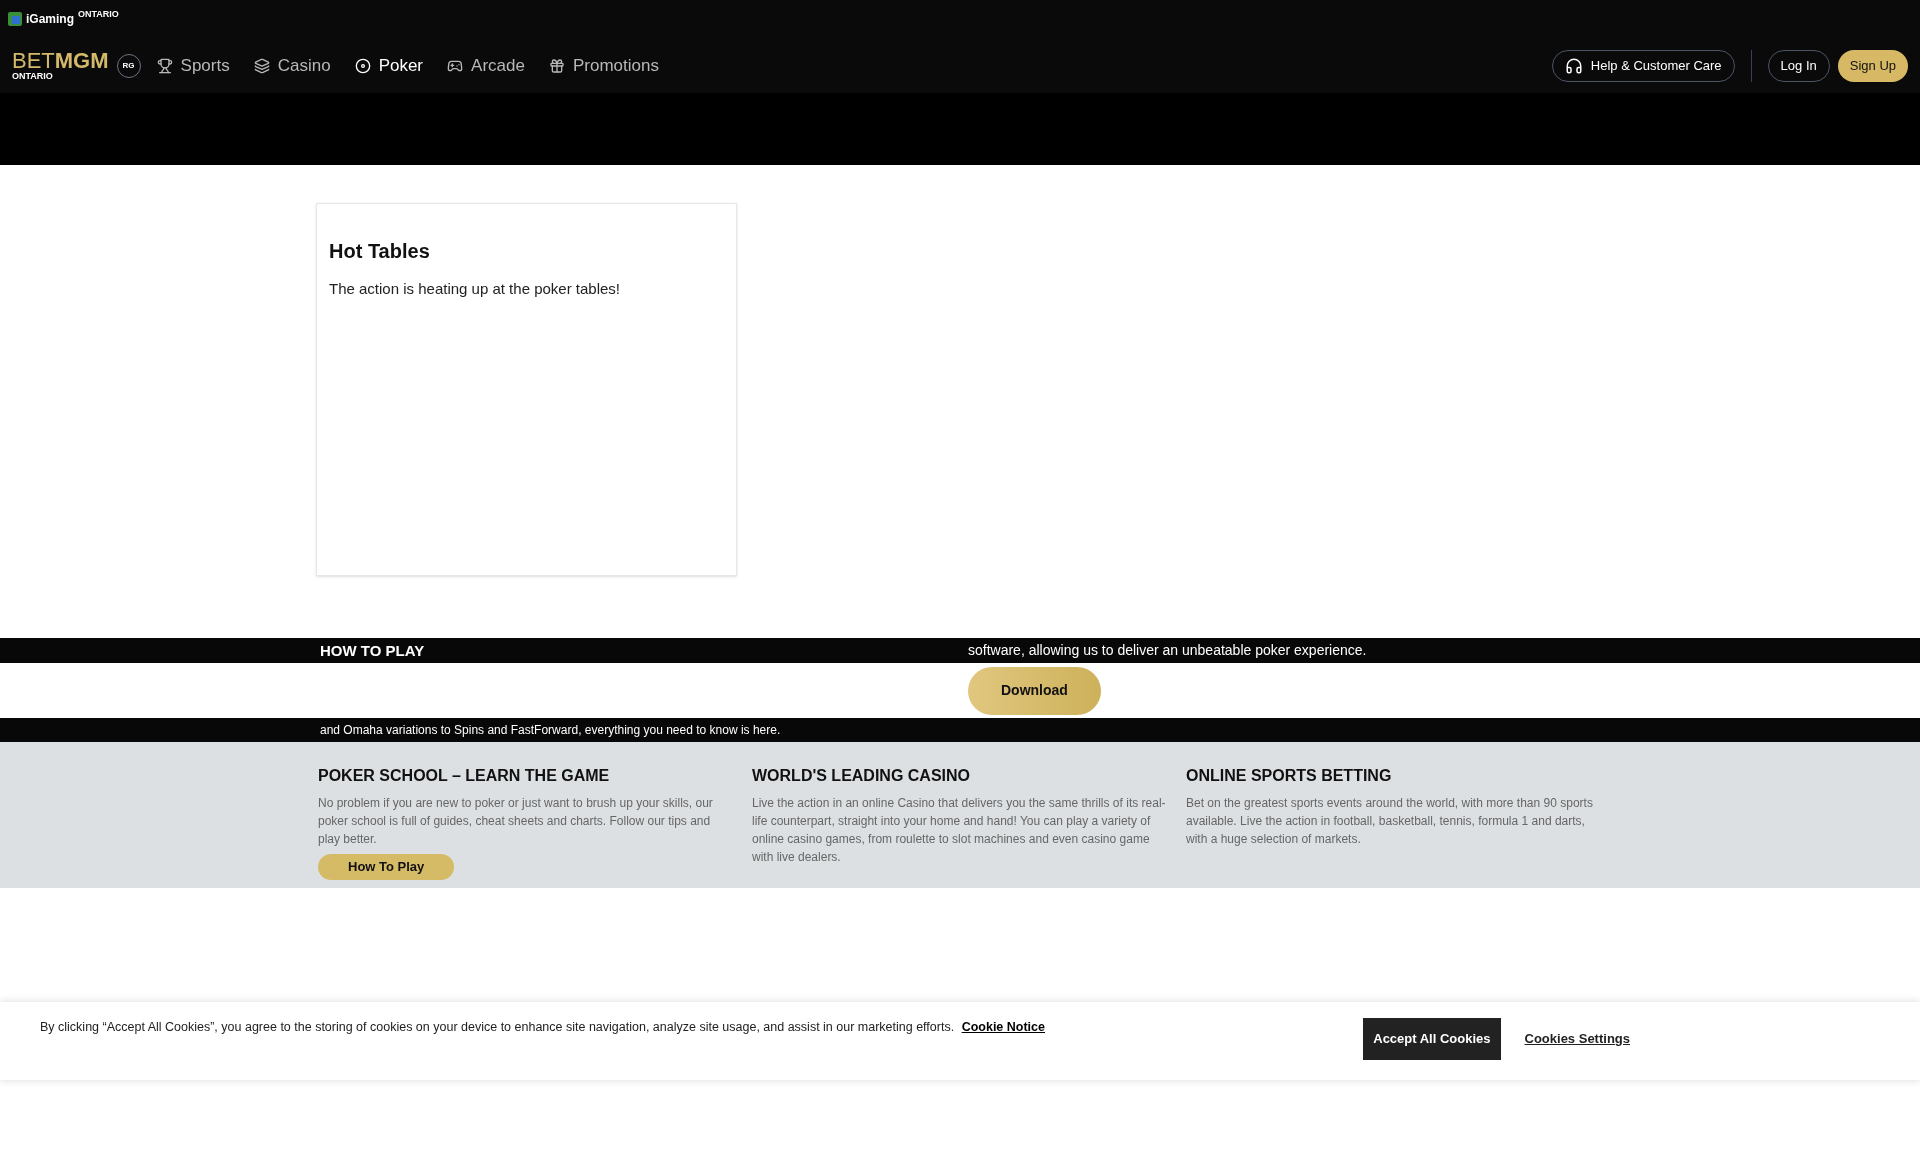  Describe the element at coordinates (1573, 65) in the screenshot. I see `headset-icon` at that location.